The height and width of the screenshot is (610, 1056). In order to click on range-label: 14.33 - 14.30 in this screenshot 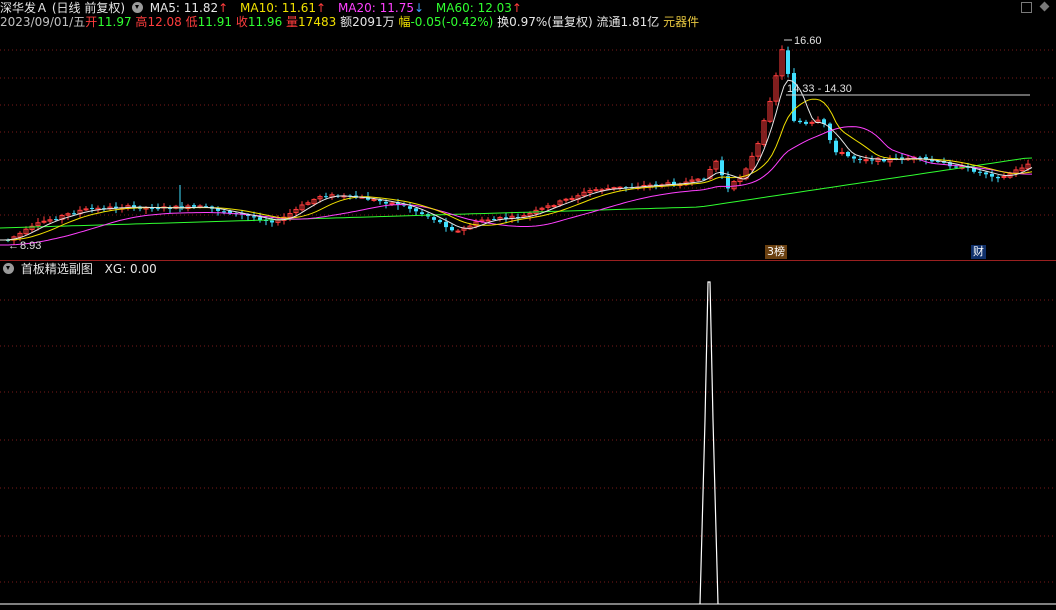, I will do `click(819, 89)`.